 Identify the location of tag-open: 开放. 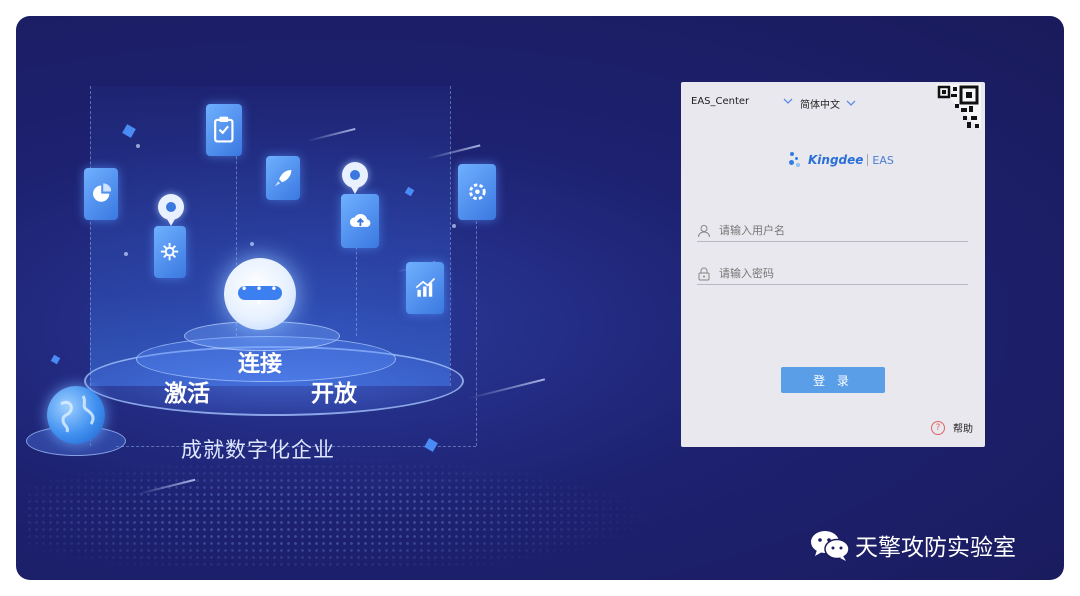
(334, 394).